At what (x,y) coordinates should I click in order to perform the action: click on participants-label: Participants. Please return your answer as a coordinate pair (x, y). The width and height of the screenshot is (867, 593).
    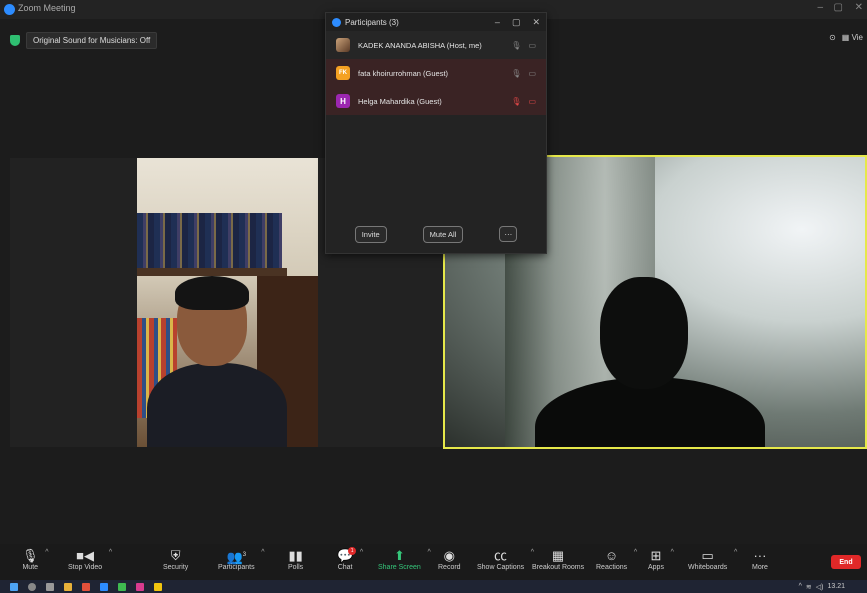
    Looking at the image, I should click on (236, 567).